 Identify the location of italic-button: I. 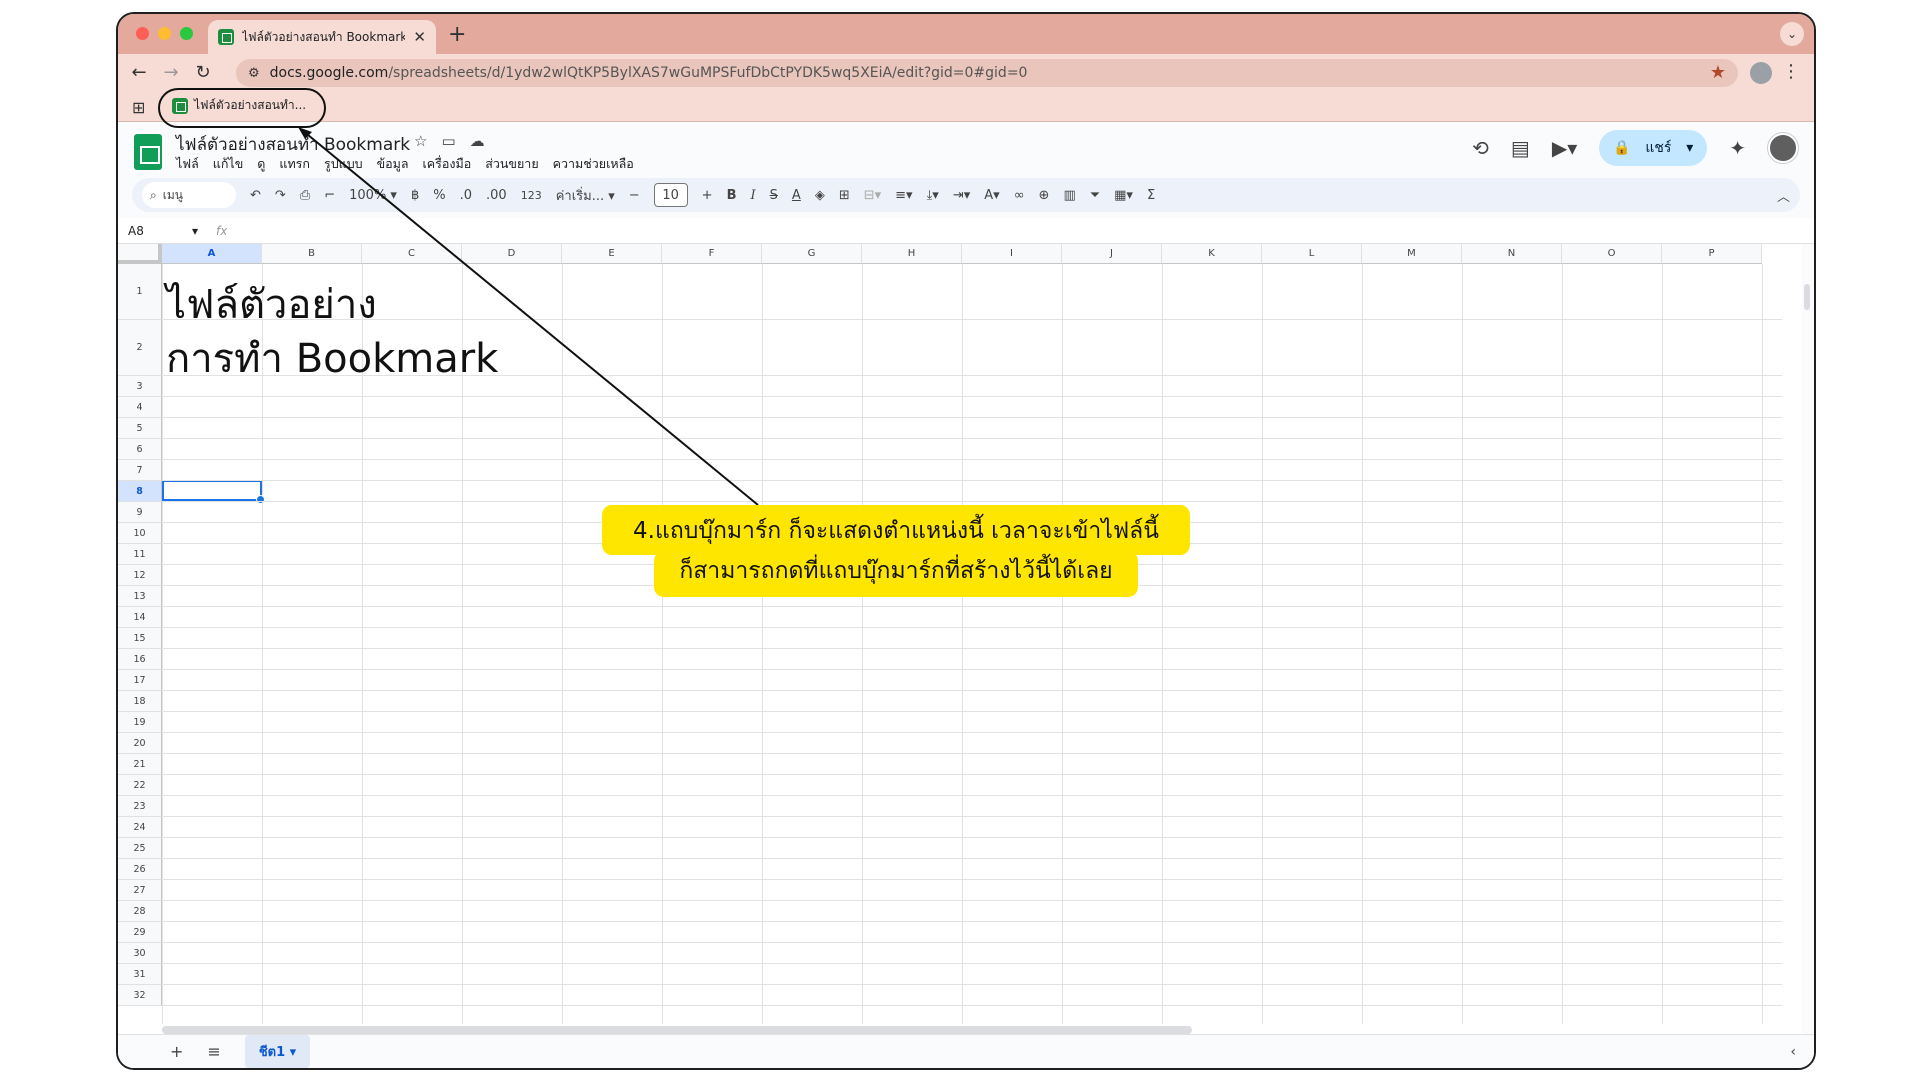
(753, 195).